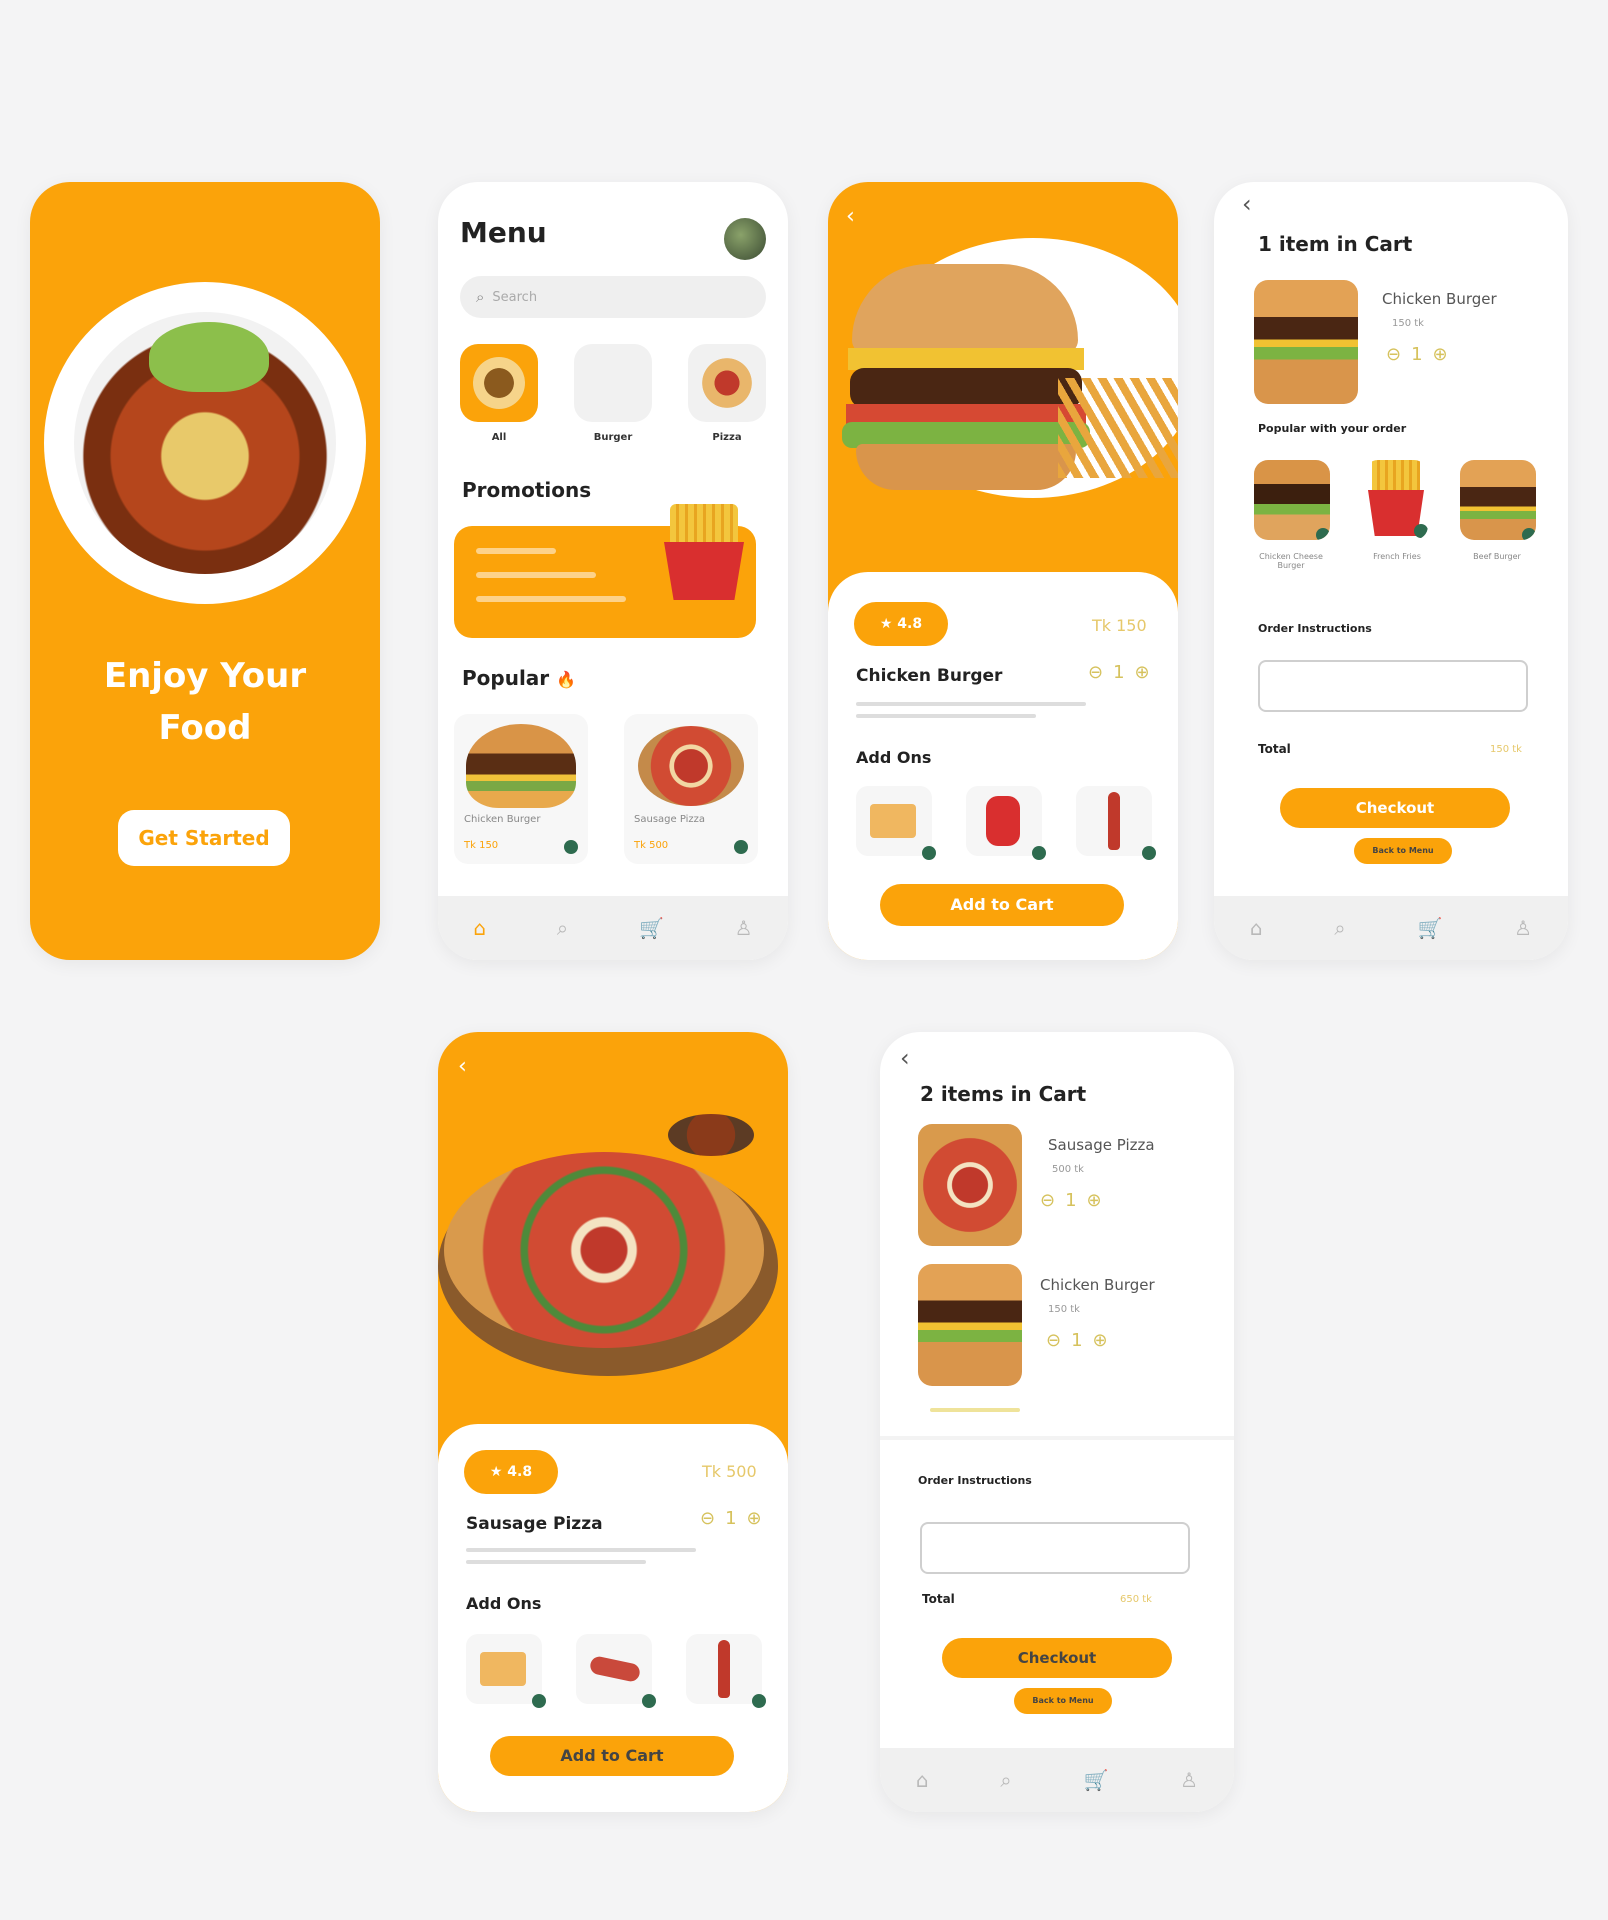  What do you see at coordinates (1506, 749) in the screenshot?
I see `total-value: 150 tk` at bounding box center [1506, 749].